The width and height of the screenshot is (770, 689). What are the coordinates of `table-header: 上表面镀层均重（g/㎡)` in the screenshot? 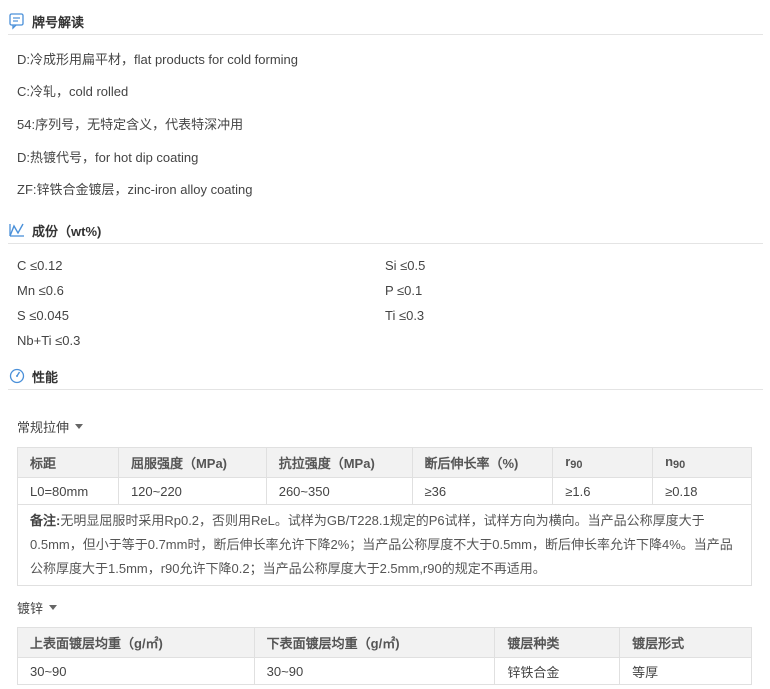 It's located at (136, 642).